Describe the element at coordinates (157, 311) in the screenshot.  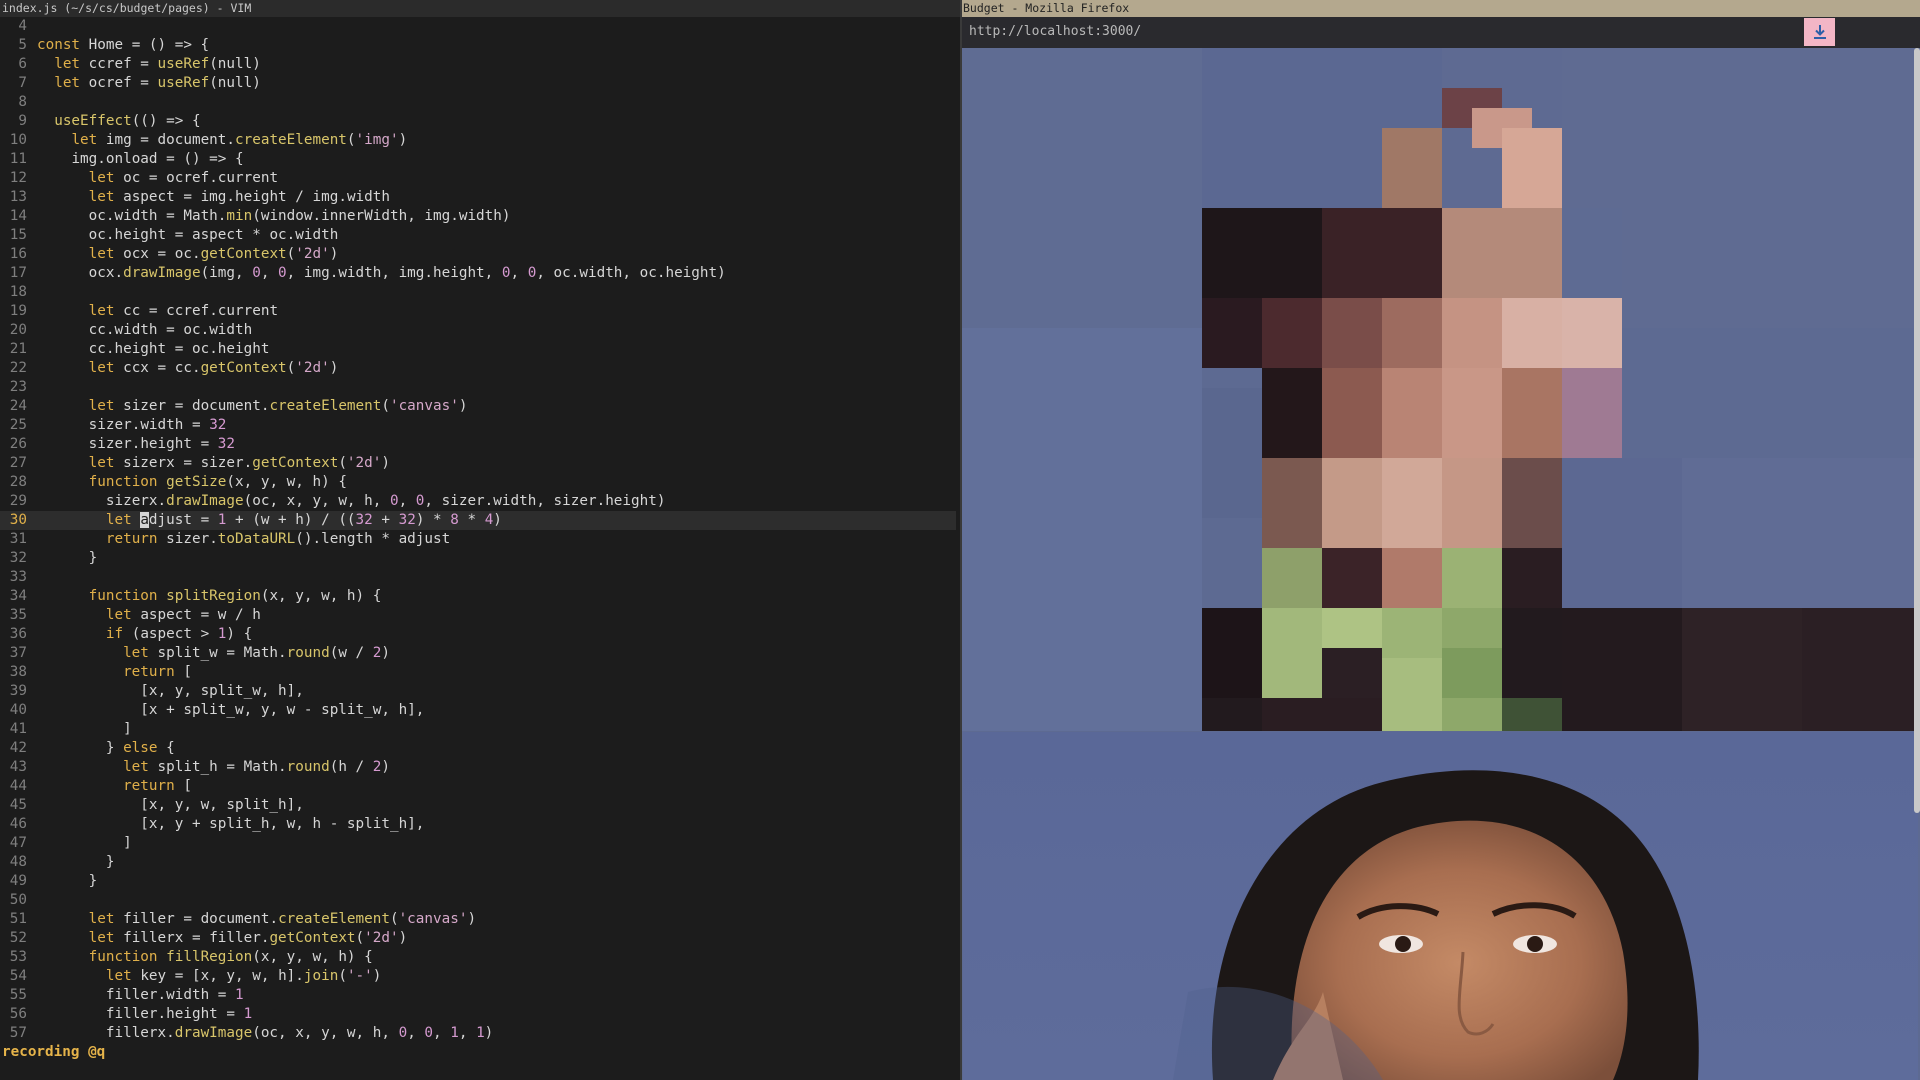
I see `code-text: let cc = ccref.current` at that location.